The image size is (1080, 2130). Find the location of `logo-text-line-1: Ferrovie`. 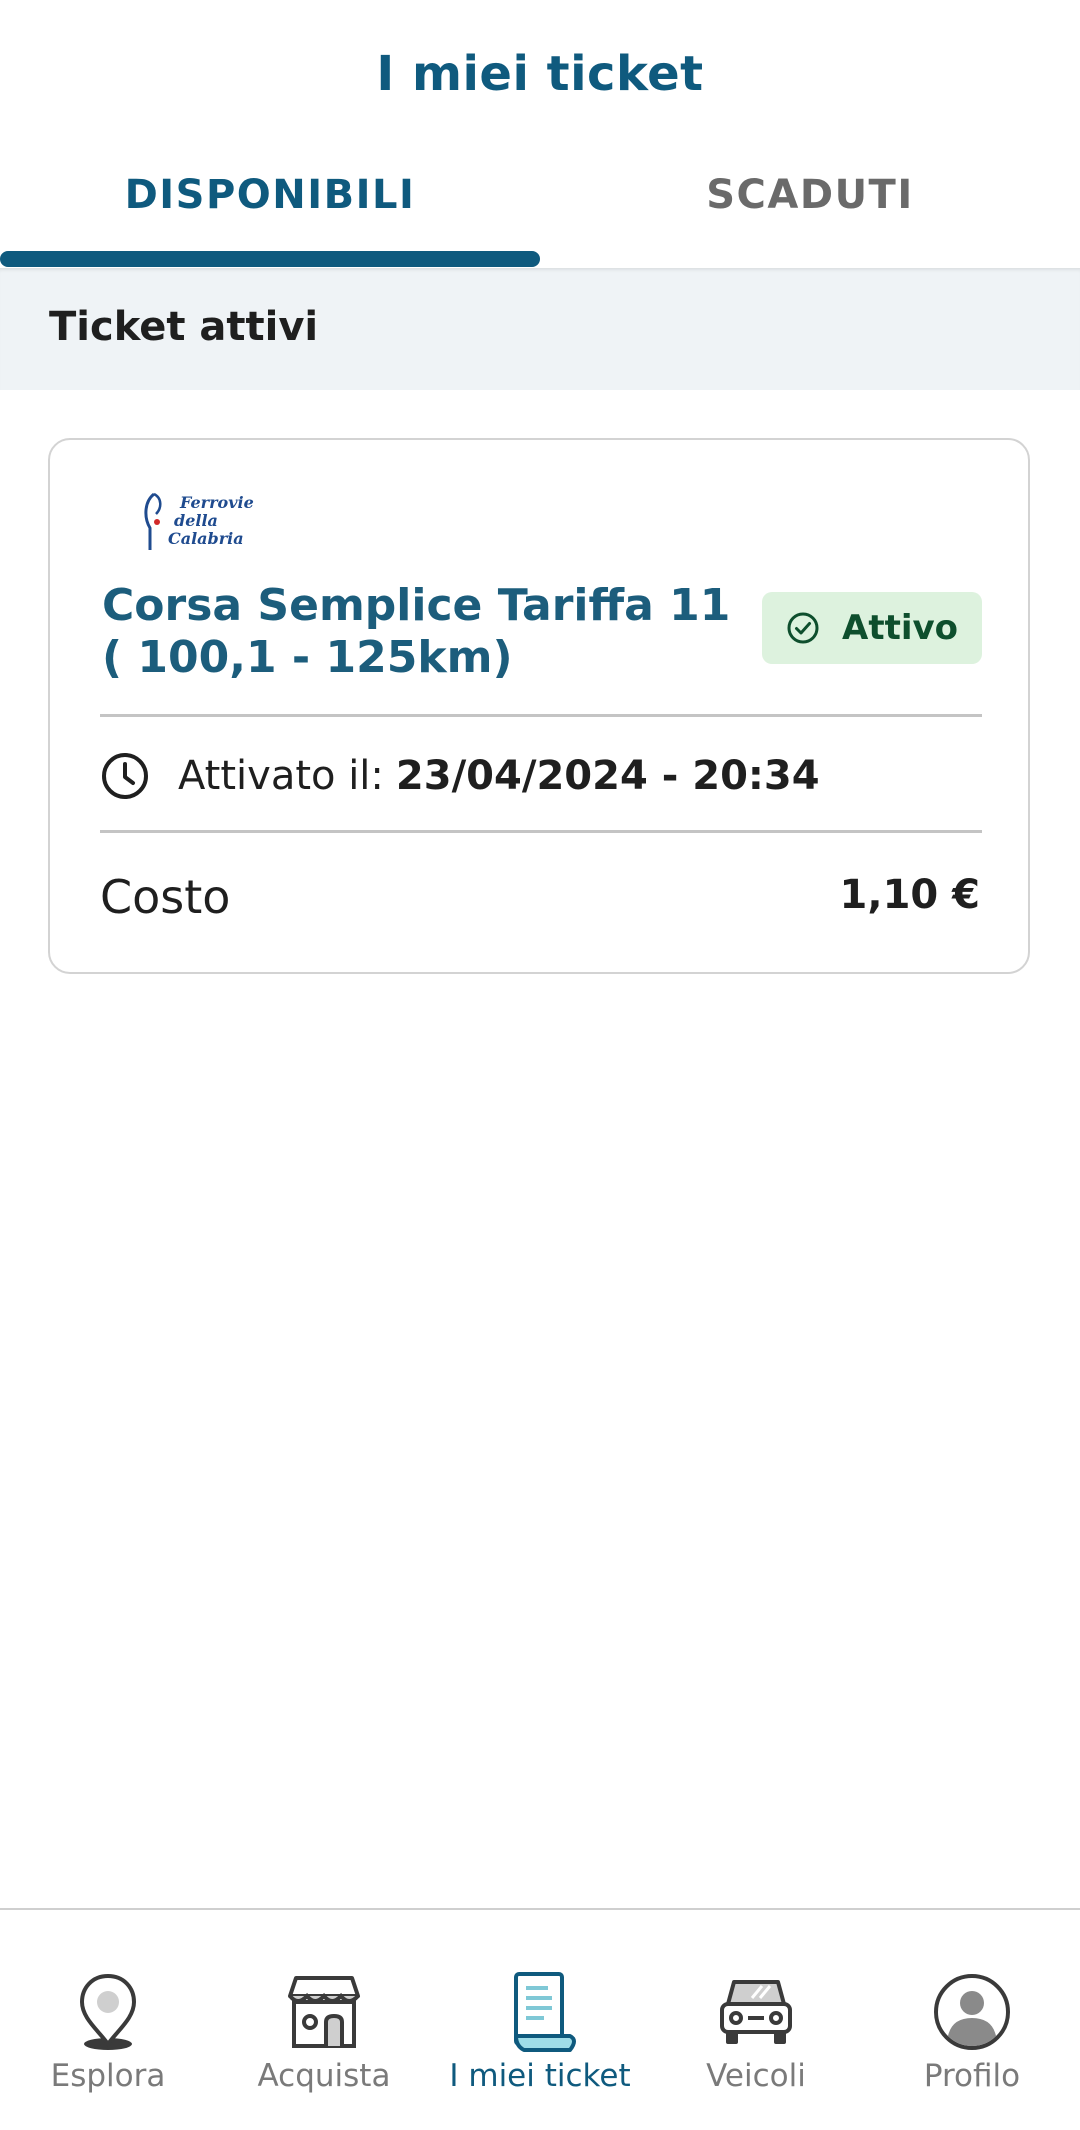

logo-text-line-1: Ferrovie is located at coordinates (216, 502).